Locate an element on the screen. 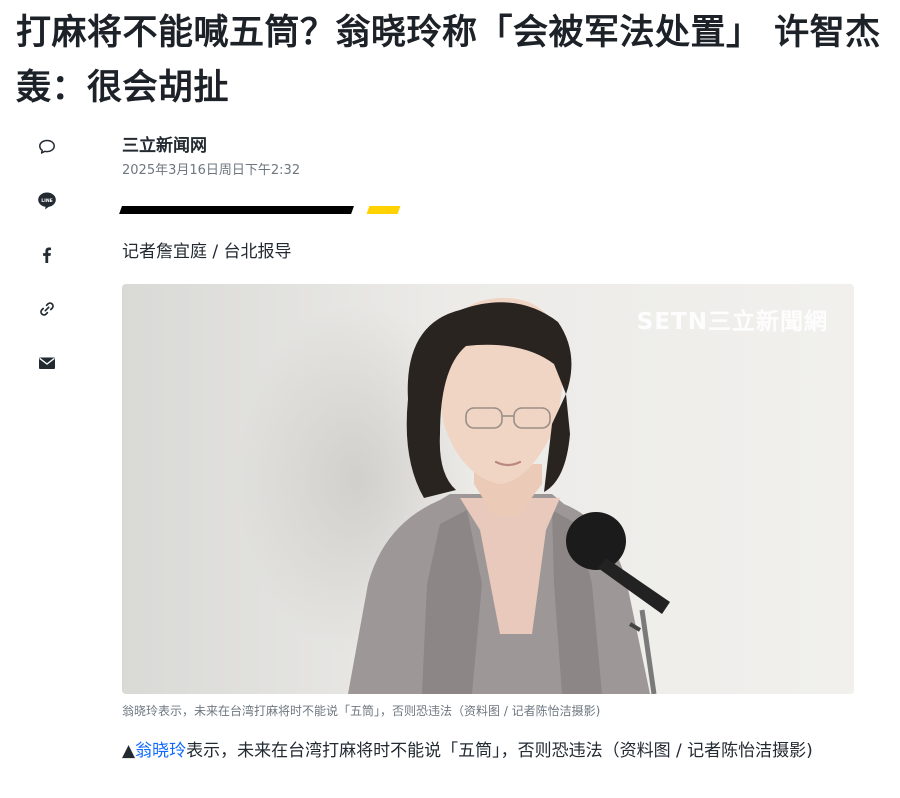  email-share-button is located at coordinates (47, 363).